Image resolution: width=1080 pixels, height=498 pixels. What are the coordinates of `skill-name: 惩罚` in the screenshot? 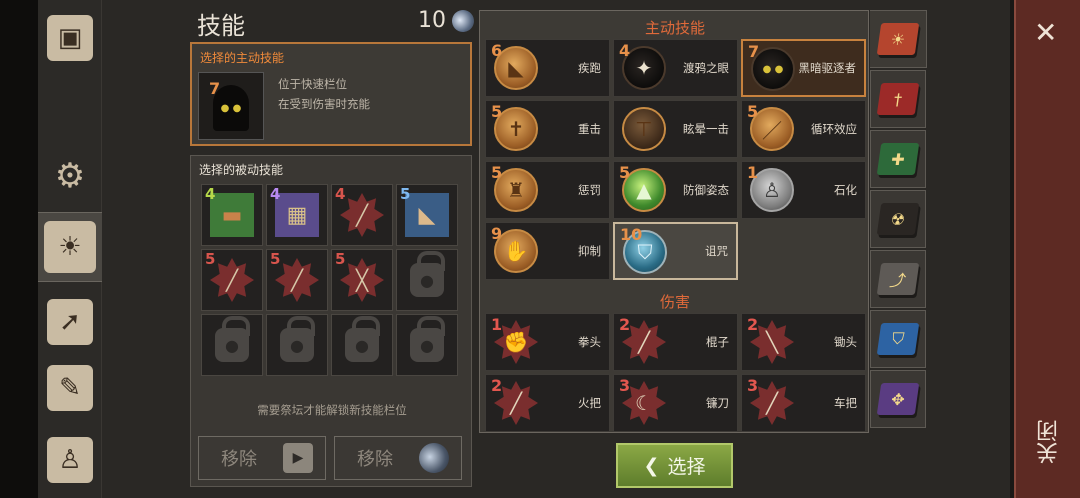 It's located at (589, 190).